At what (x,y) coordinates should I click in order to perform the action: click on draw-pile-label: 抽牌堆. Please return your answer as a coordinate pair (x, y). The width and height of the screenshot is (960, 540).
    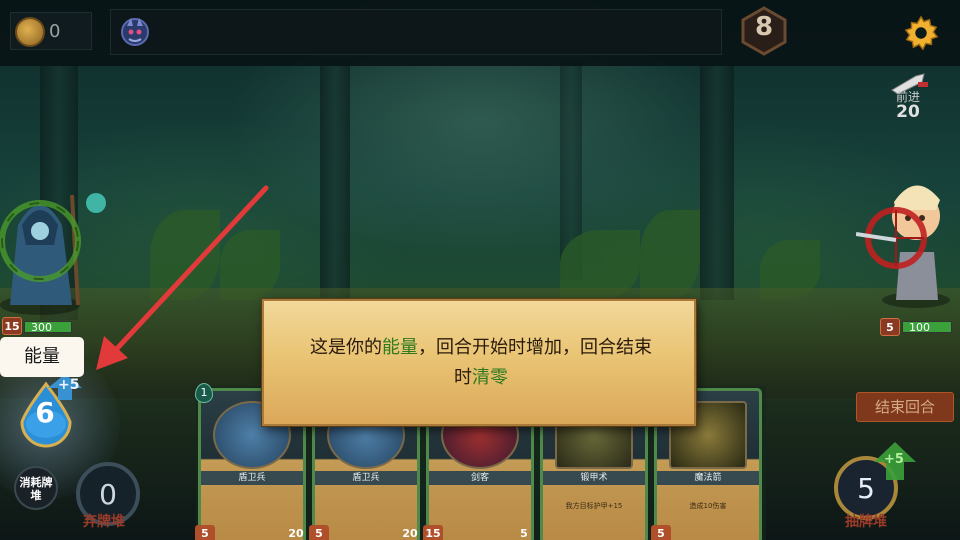
    Looking at the image, I should click on (866, 522).